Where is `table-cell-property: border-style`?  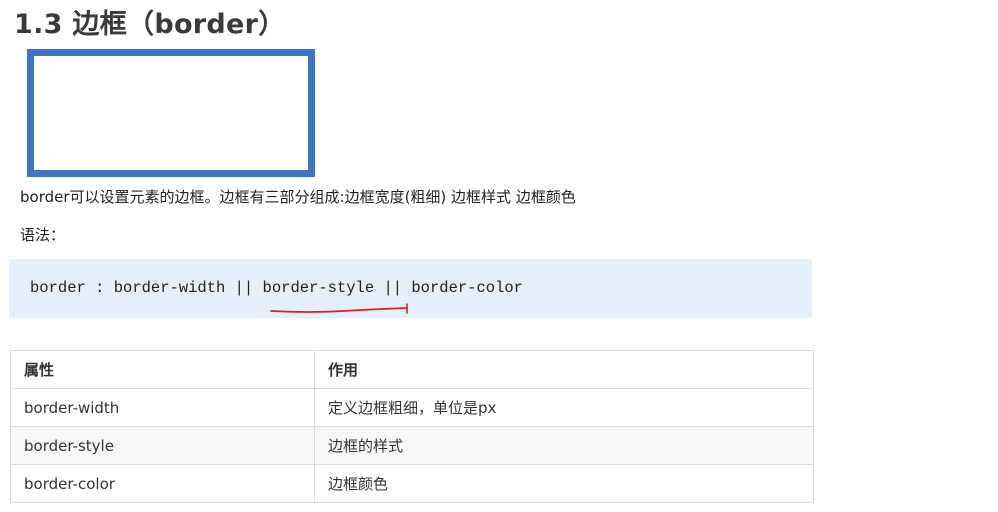
table-cell-property: border-style is located at coordinates (162, 445).